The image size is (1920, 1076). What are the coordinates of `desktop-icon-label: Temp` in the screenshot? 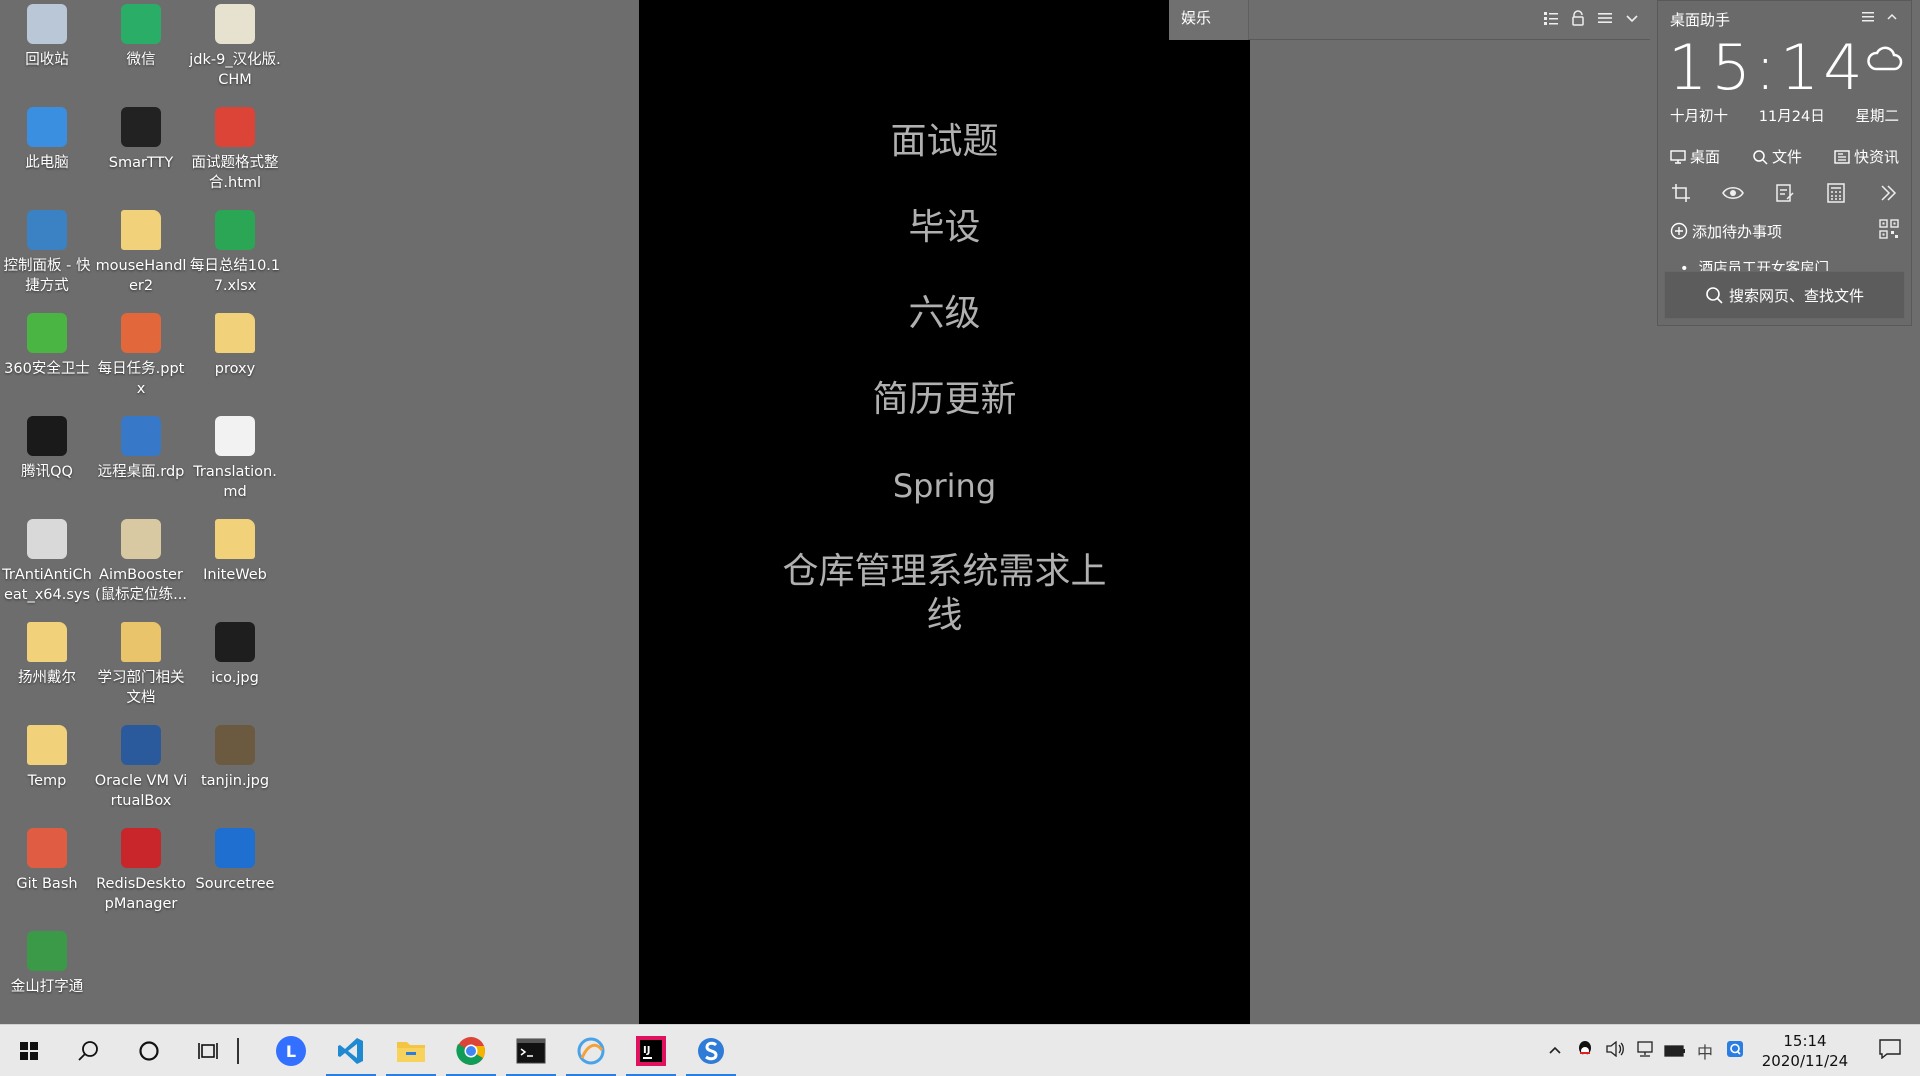 It's located at (47, 781).